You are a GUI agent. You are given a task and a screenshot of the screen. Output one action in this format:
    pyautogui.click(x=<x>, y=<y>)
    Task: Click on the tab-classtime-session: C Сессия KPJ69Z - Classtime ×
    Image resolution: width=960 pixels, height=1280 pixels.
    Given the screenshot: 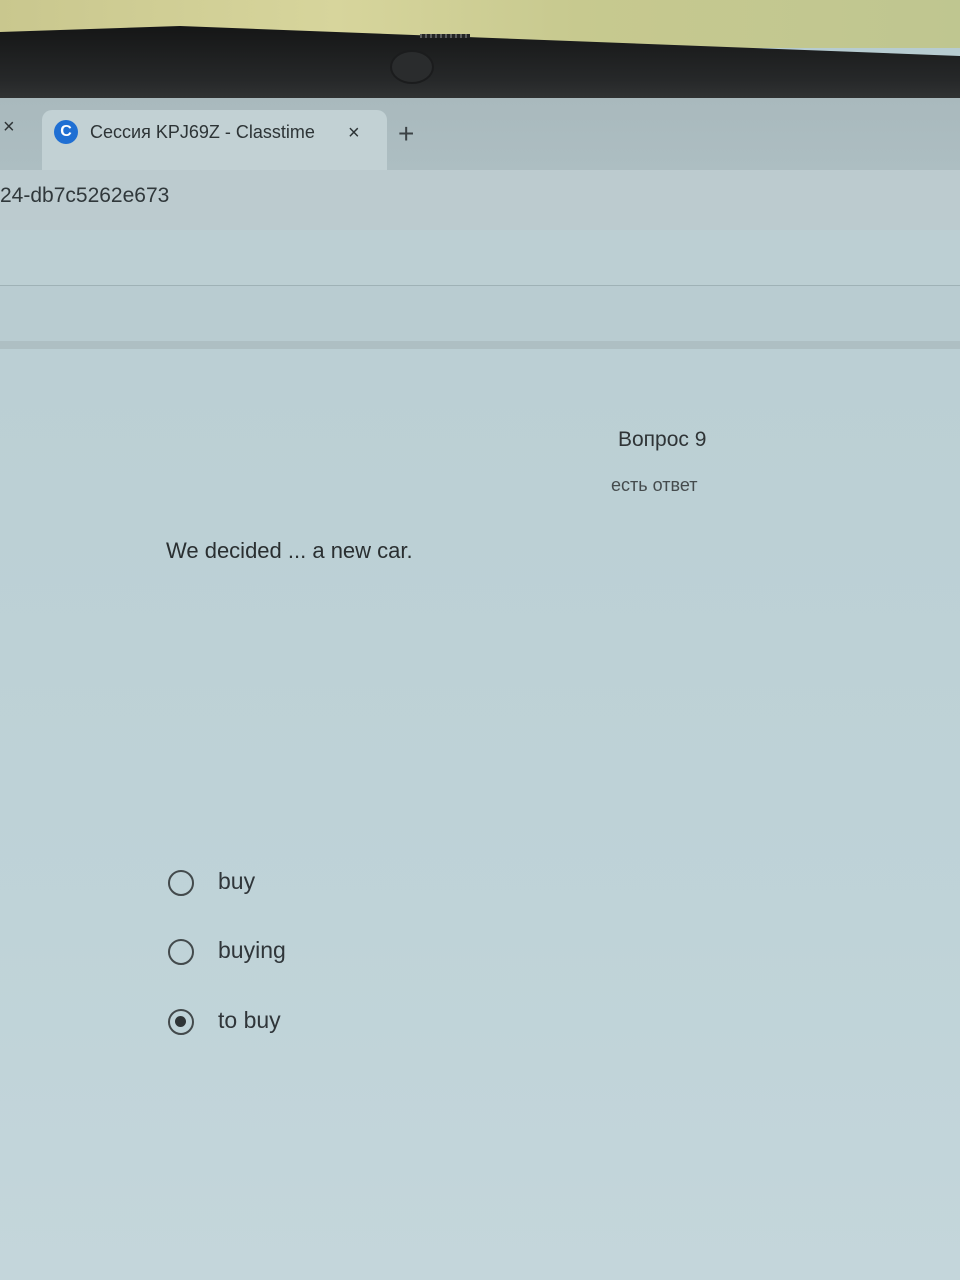 What is the action you would take?
    pyautogui.click(x=214, y=140)
    